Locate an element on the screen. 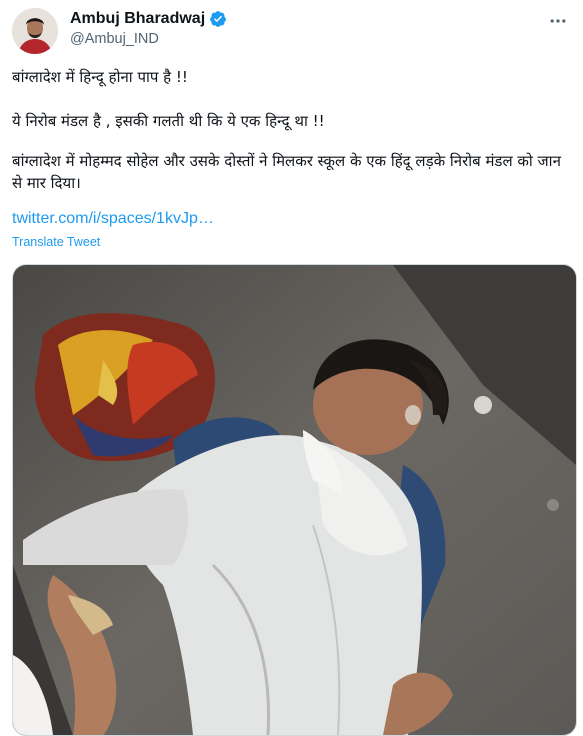 This screenshot has width=583, height=736. author-handle: @Ambuj_IND is located at coordinates (114, 39).